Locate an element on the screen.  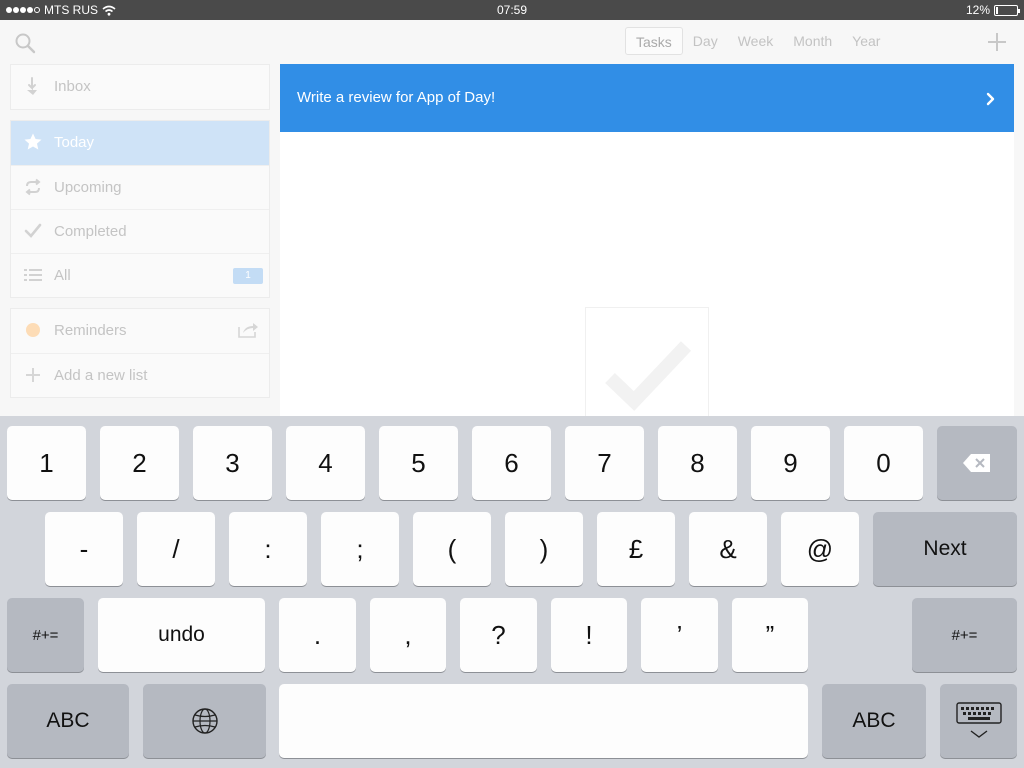
sidebar-item-label: Add a new list is located at coordinates (101, 375).